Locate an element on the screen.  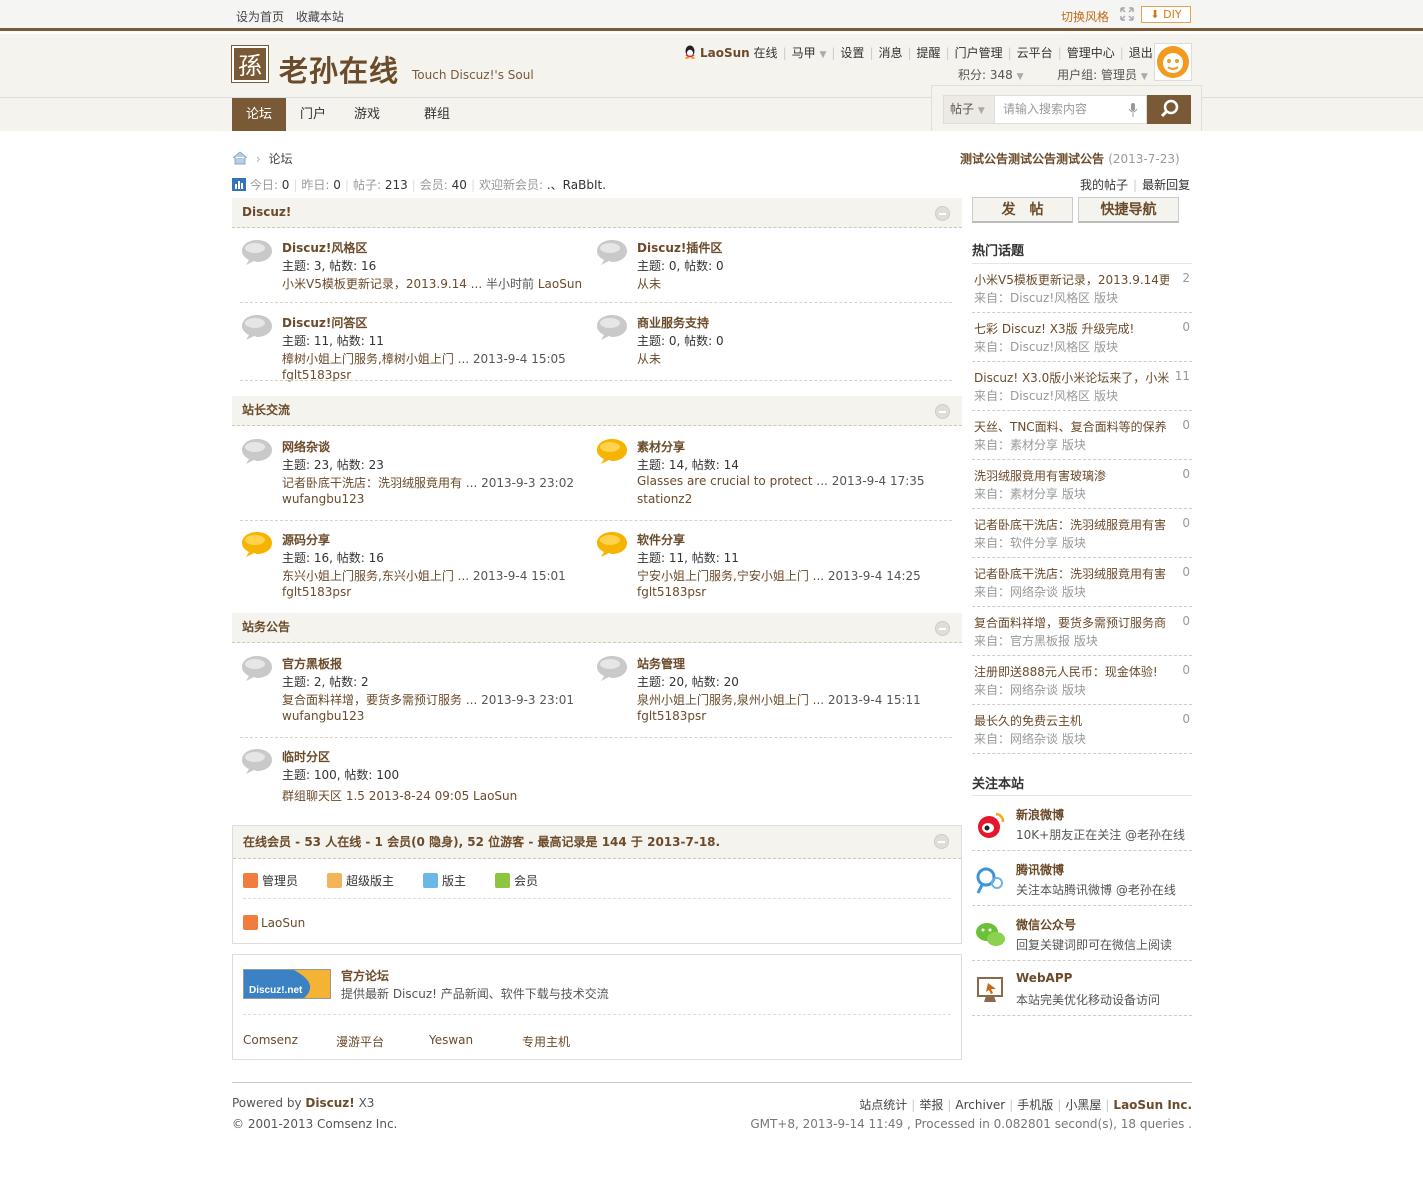
microphone-icon is located at coordinates (1133, 110).